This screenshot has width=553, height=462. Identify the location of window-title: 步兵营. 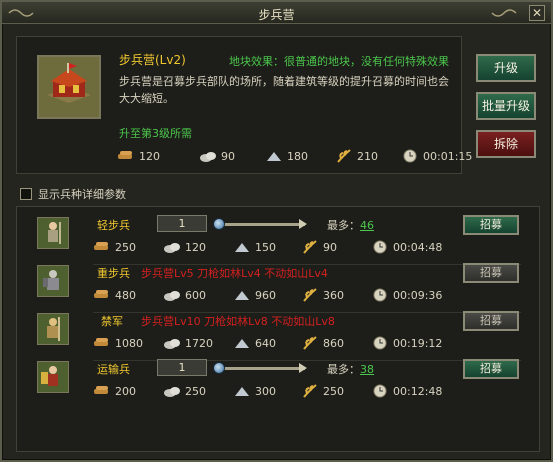
(276, 15).